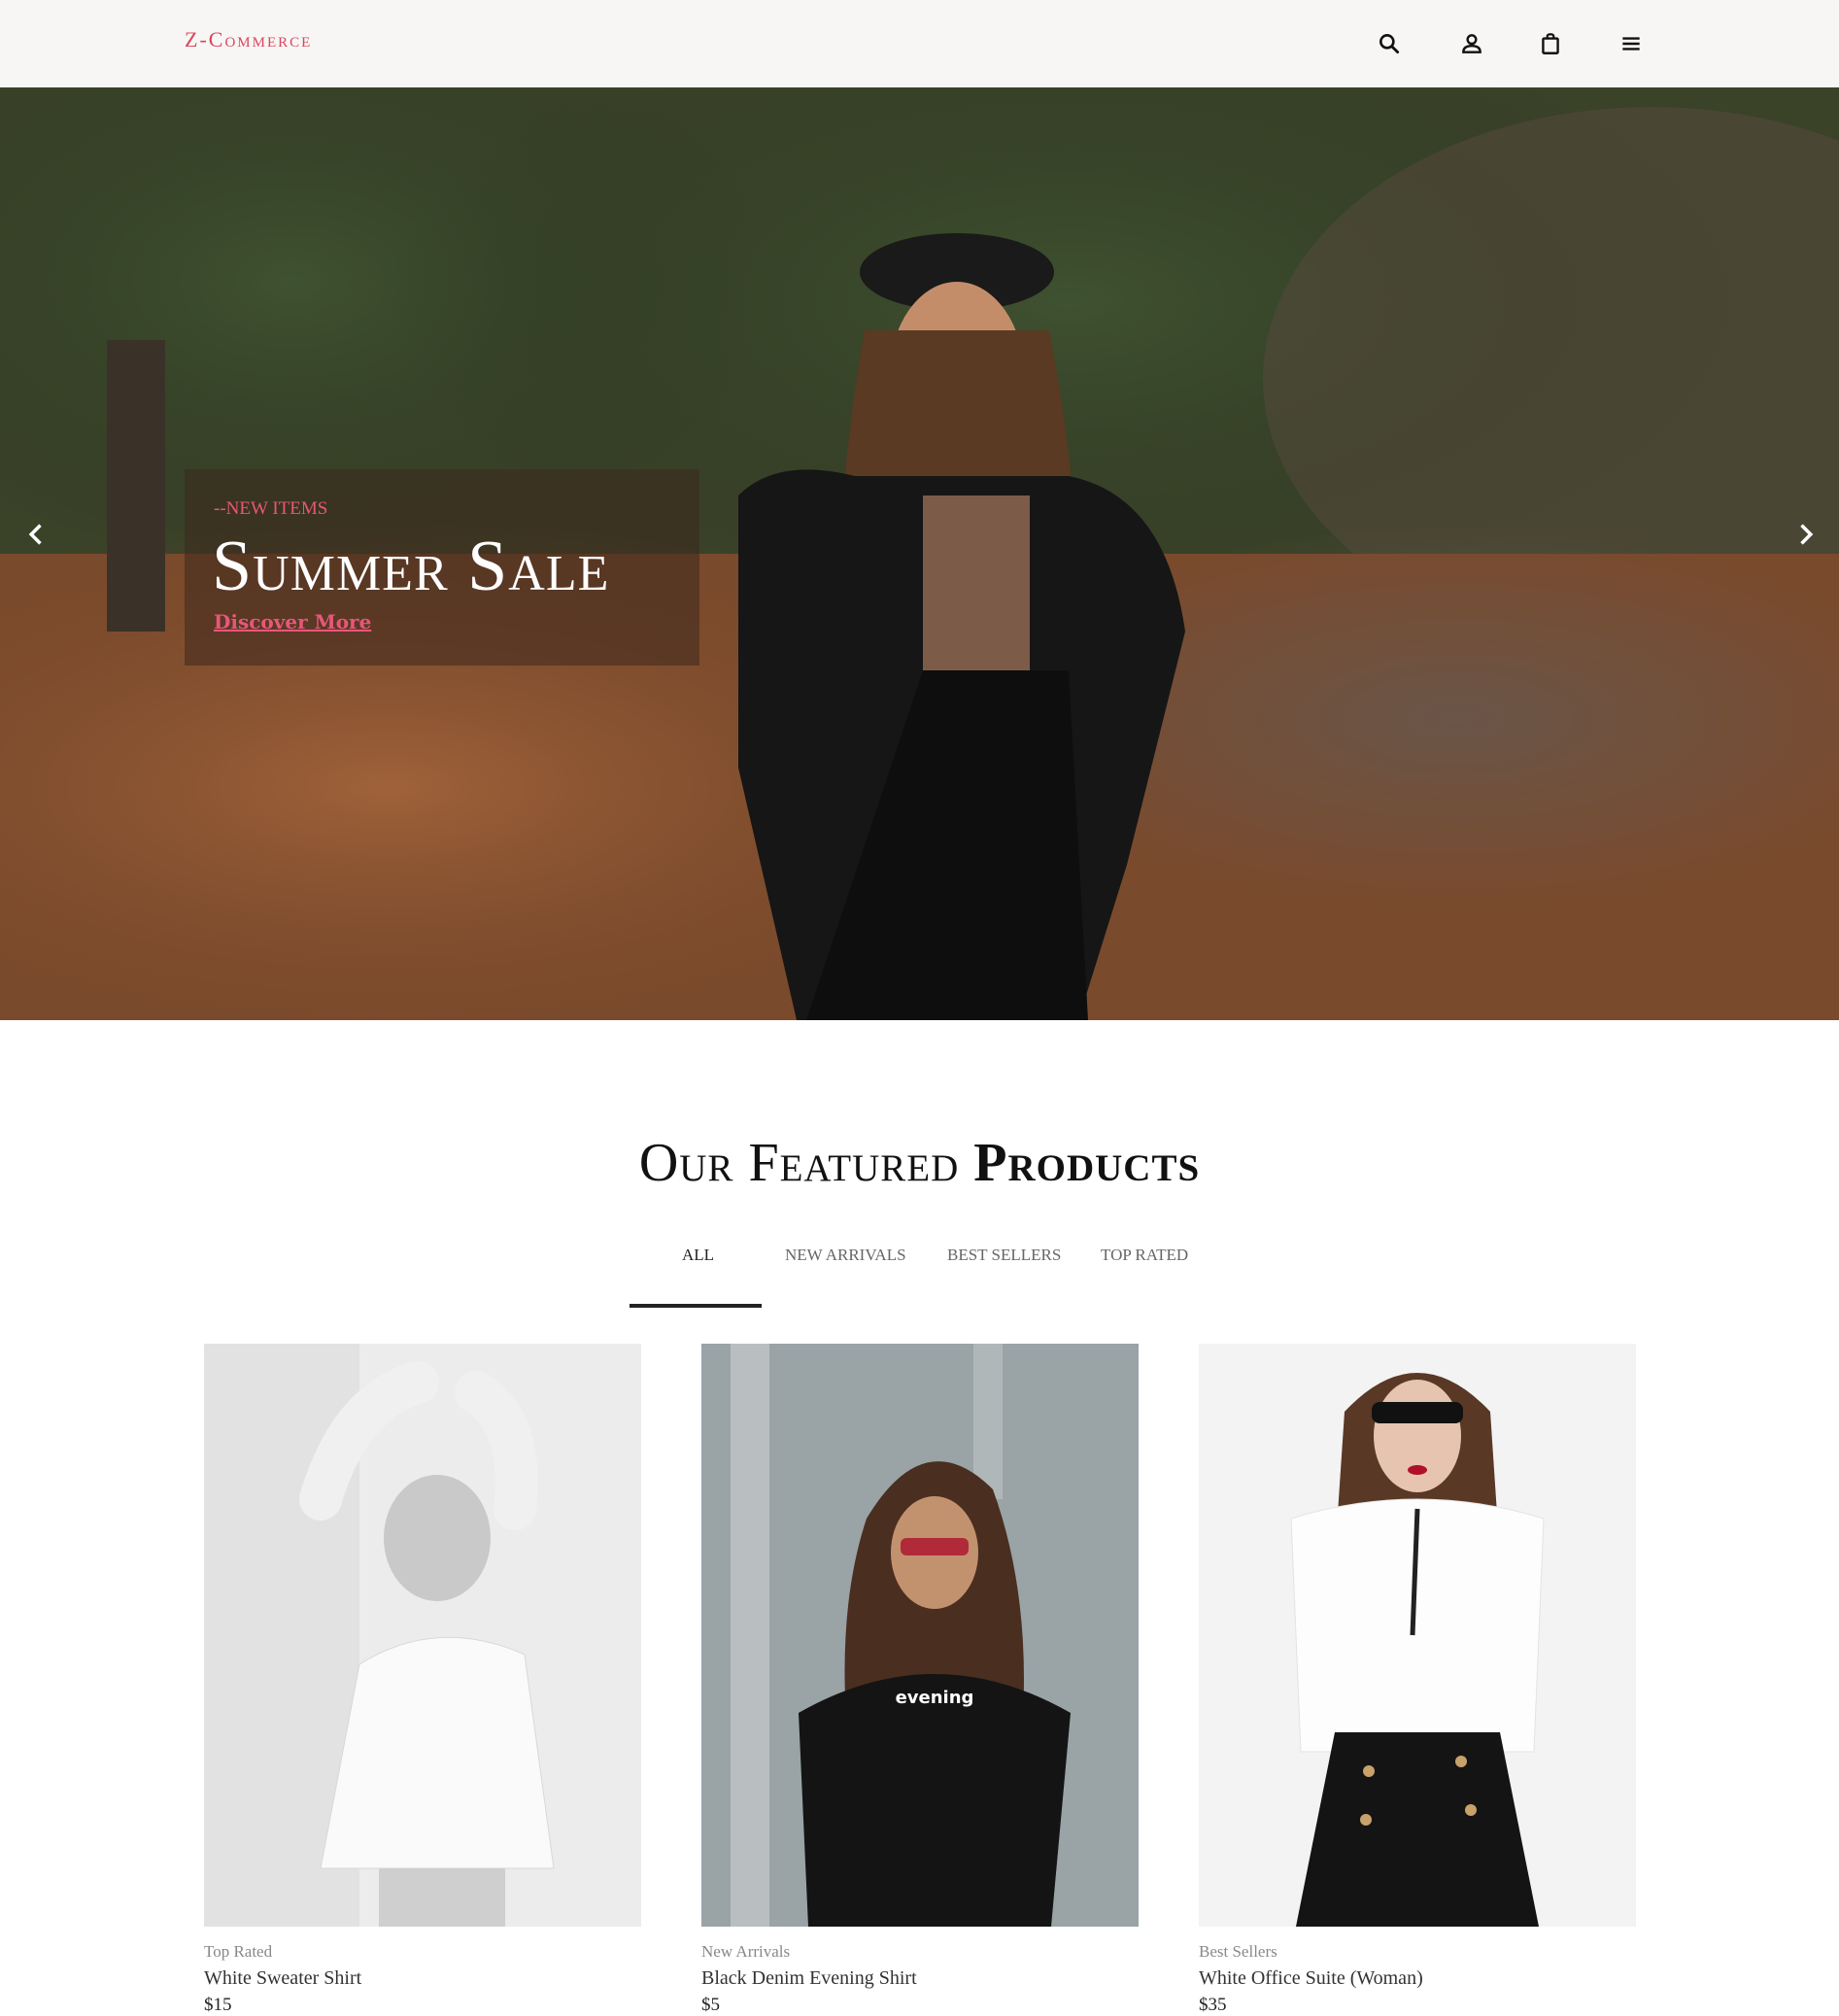 This screenshot has height=2016, width=1839. What do you see at coordinates (920, 43) in the screenshot?
I see `site-header: Z-Commerce` at bounding box center [920, 43].